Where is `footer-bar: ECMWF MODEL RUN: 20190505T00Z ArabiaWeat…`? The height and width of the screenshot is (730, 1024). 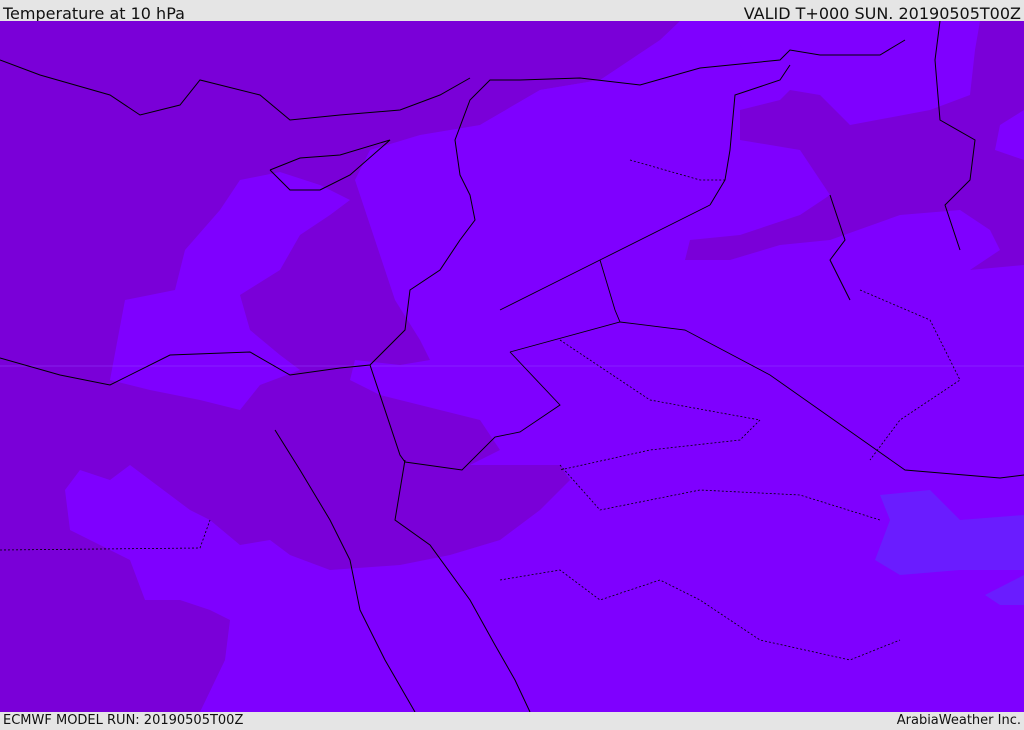 footer-bar: ECMWF MODEL RUN: 20190505T00Z ArabiaWeat… is located at coordinates (512, 720).